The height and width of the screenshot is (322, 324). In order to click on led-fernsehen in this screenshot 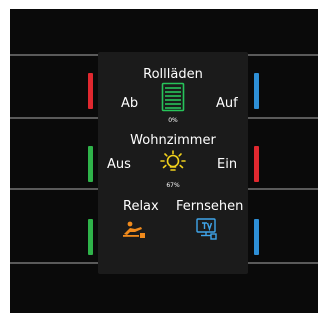, I will do `click(256, 237)`.